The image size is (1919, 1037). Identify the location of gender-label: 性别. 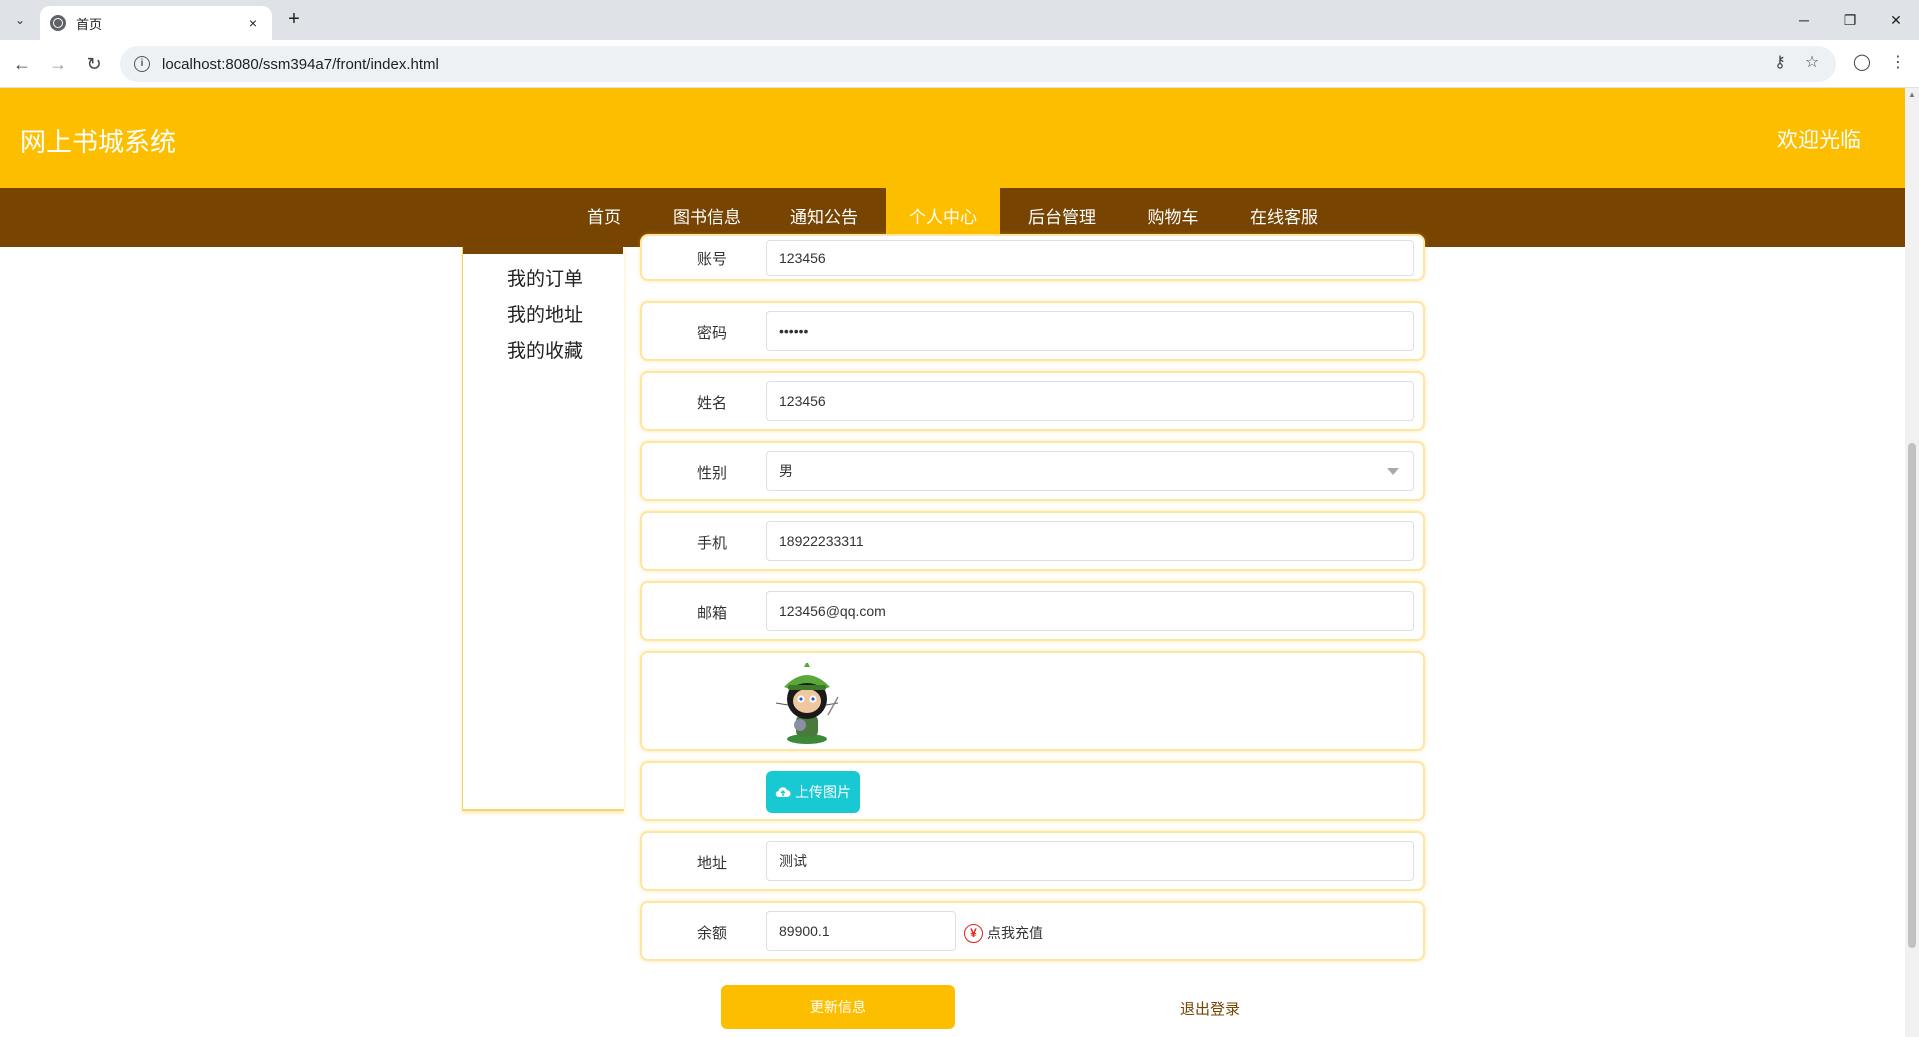
(711, 473).